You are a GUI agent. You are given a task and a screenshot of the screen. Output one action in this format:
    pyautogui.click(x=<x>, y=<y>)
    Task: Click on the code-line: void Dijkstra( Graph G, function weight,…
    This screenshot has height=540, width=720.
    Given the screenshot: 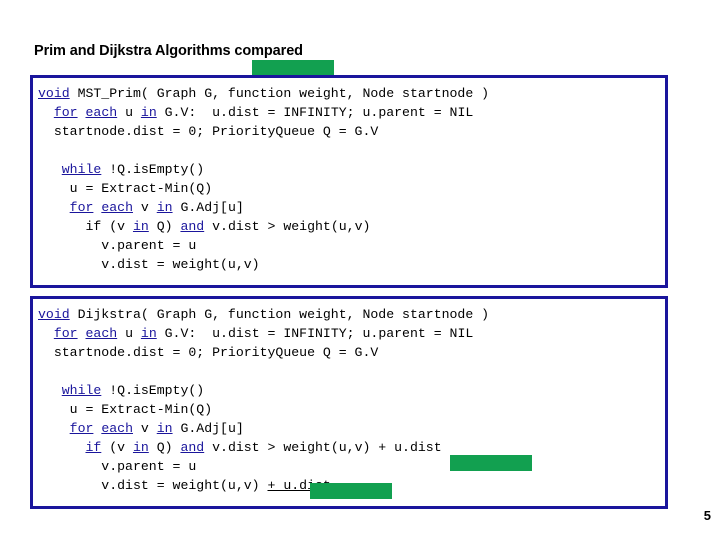 What is the action you would take?
    pyautogui.click(x=351, y=314)
    